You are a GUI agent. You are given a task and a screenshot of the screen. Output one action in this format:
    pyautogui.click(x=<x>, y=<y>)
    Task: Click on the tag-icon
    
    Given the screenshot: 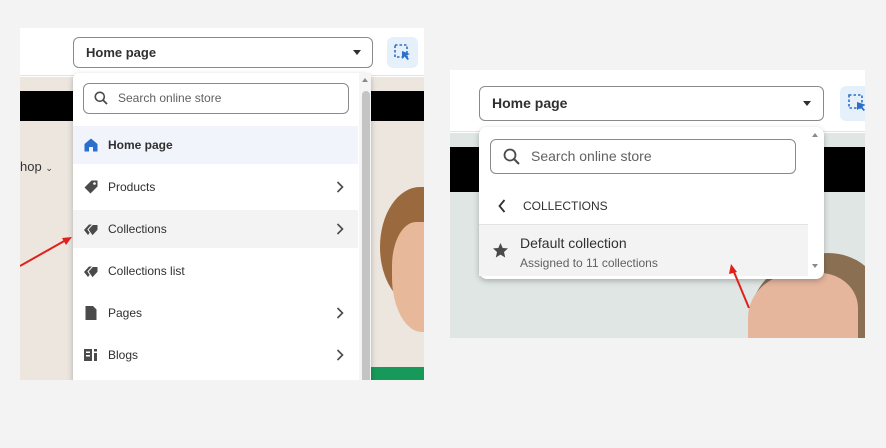 What is the action you would take?
    pyautogui.click(x=91, y=187)
    